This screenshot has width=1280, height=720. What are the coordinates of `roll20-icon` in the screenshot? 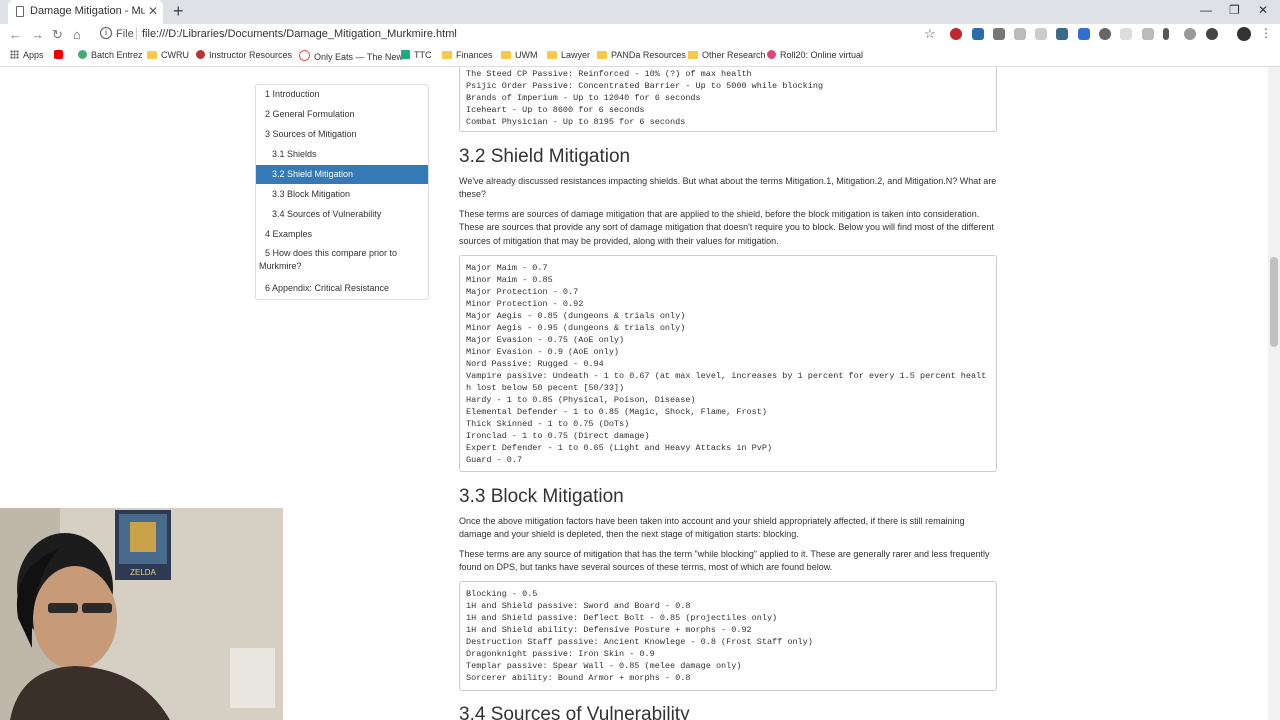 It's located at (771, 54).